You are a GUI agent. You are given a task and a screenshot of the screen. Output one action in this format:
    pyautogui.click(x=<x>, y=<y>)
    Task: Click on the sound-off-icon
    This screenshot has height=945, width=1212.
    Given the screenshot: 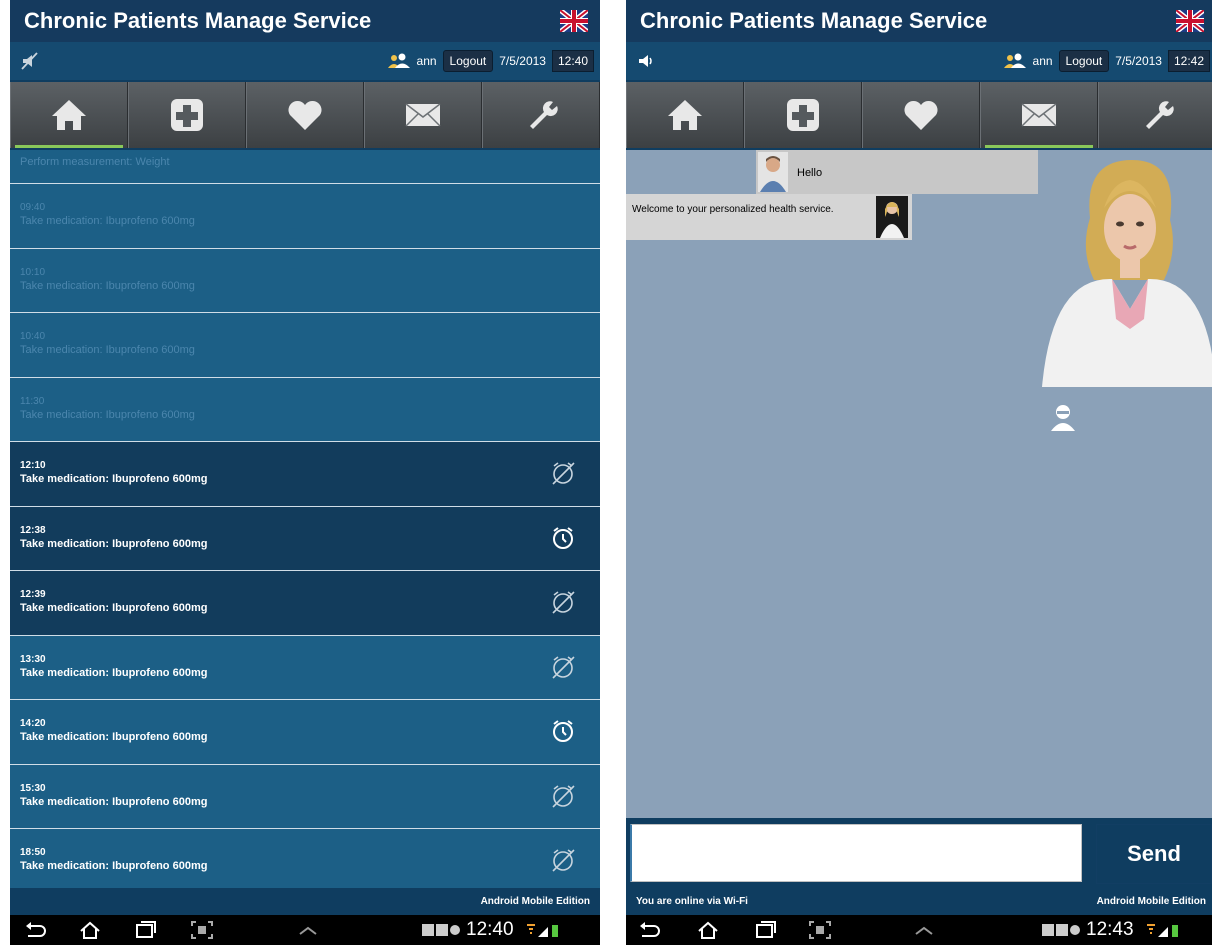 What is the action you would take?
    pyautogui.click(x=30, y=61)
    